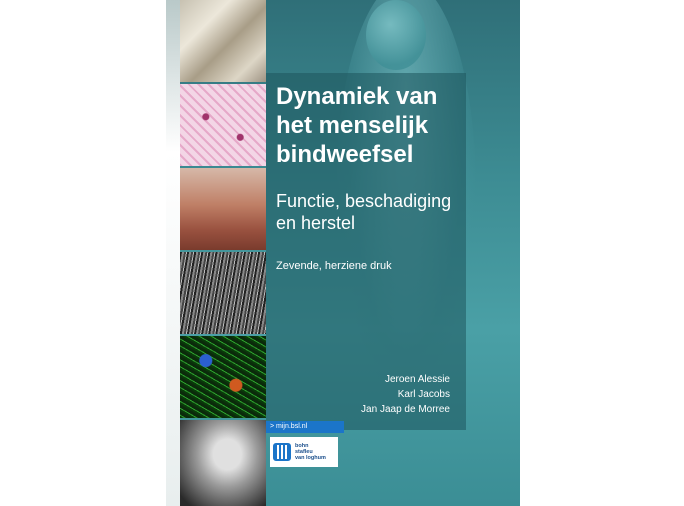 The image size is (684, 506). I want to click on author-name: Karl Jacobs, so click(423, 394).